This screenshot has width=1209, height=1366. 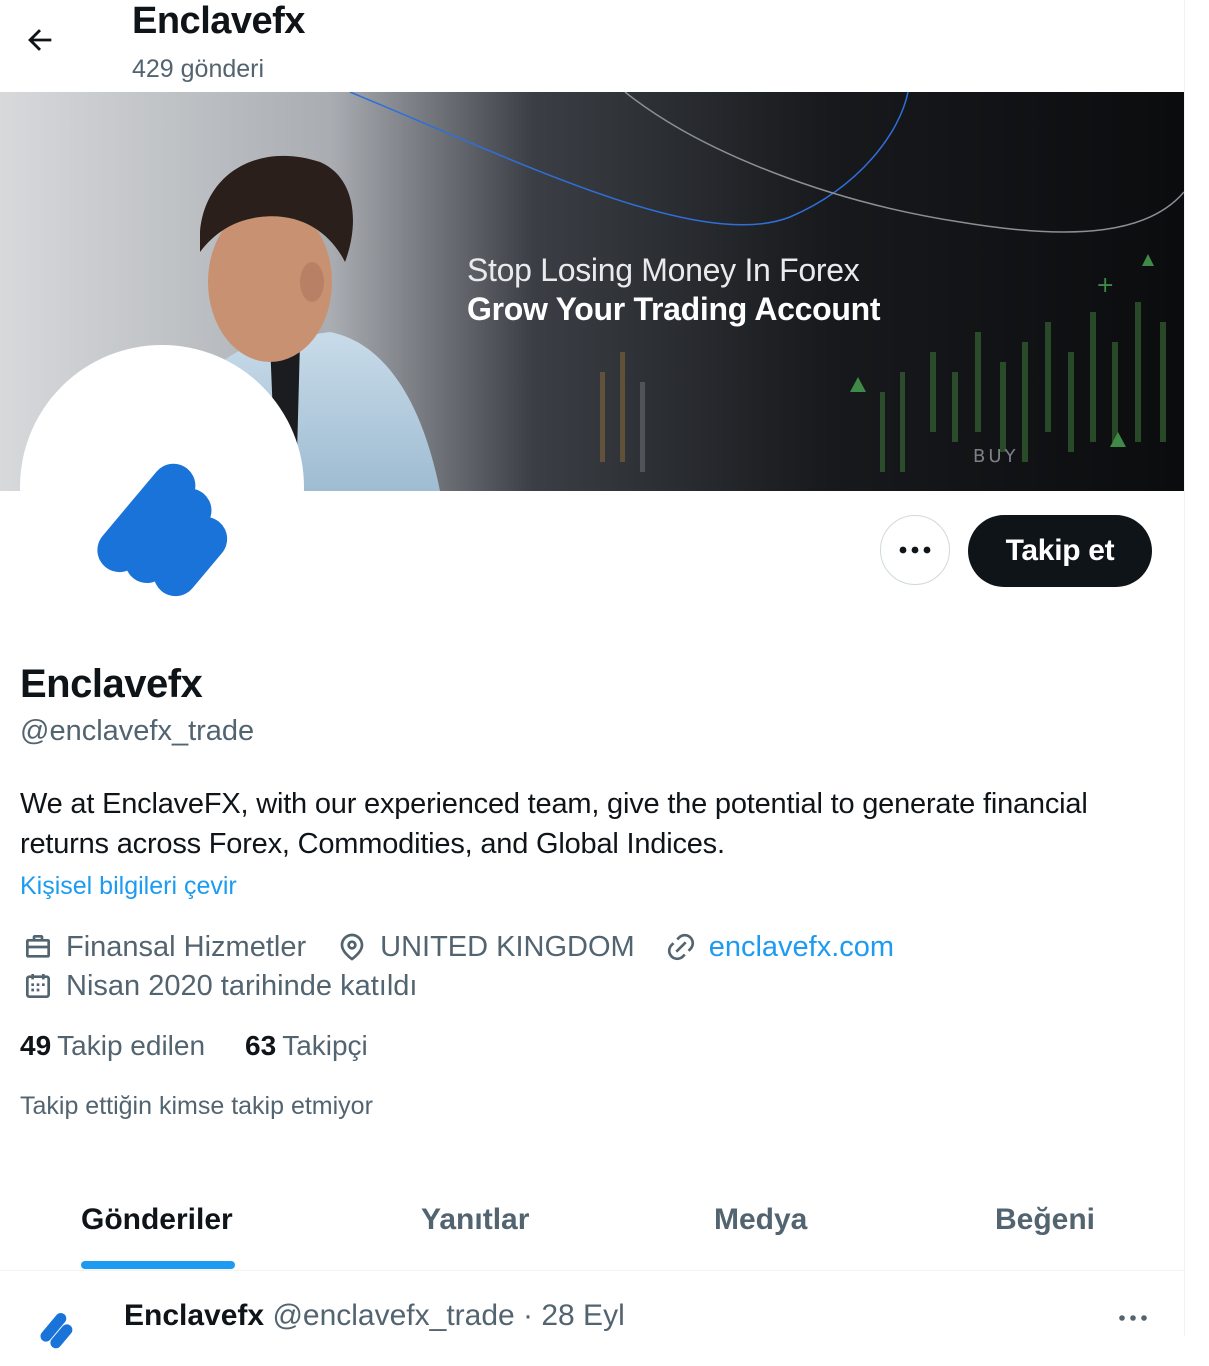 I want to click on follow-button: Takip et, so click(x=1060, y=551).